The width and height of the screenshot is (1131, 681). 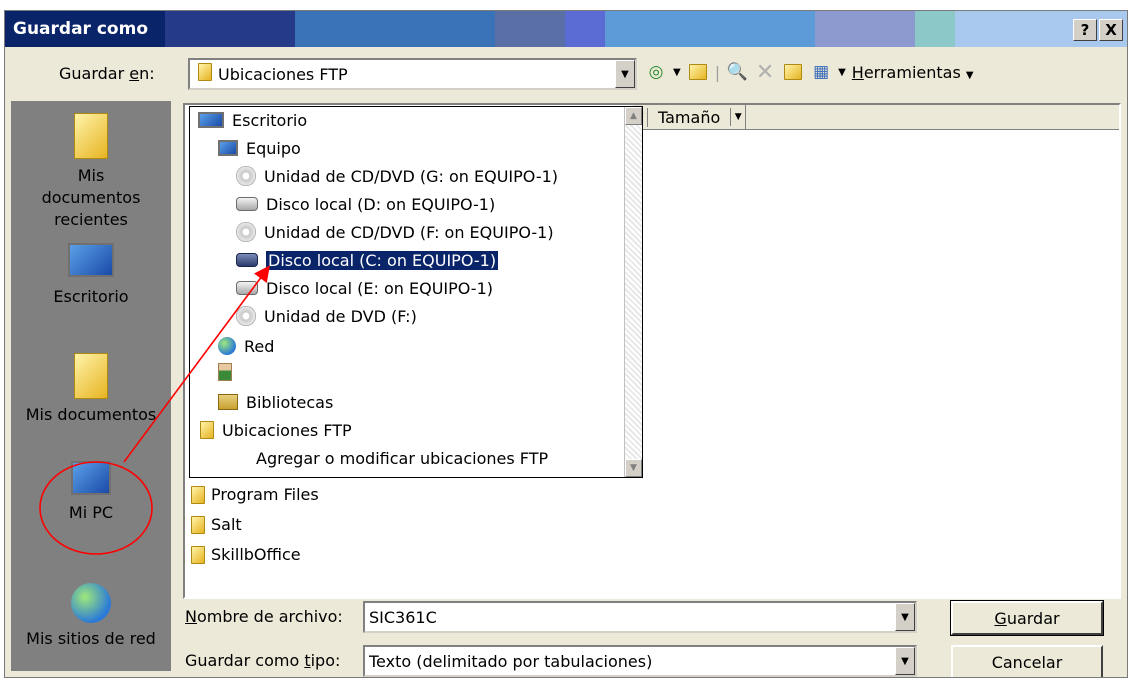 What do you see at coordinates (566, 29) in the screenshot?
I see `title-bar: Guardar como ? X` at bounding box center [566, 29].